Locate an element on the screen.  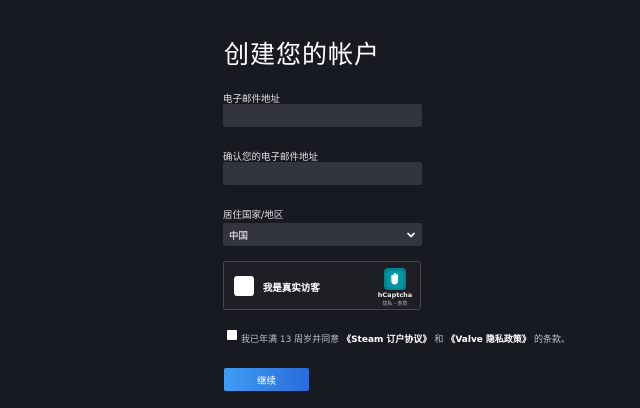
age-agreement-checkbox is located at coordinates (232, 335).